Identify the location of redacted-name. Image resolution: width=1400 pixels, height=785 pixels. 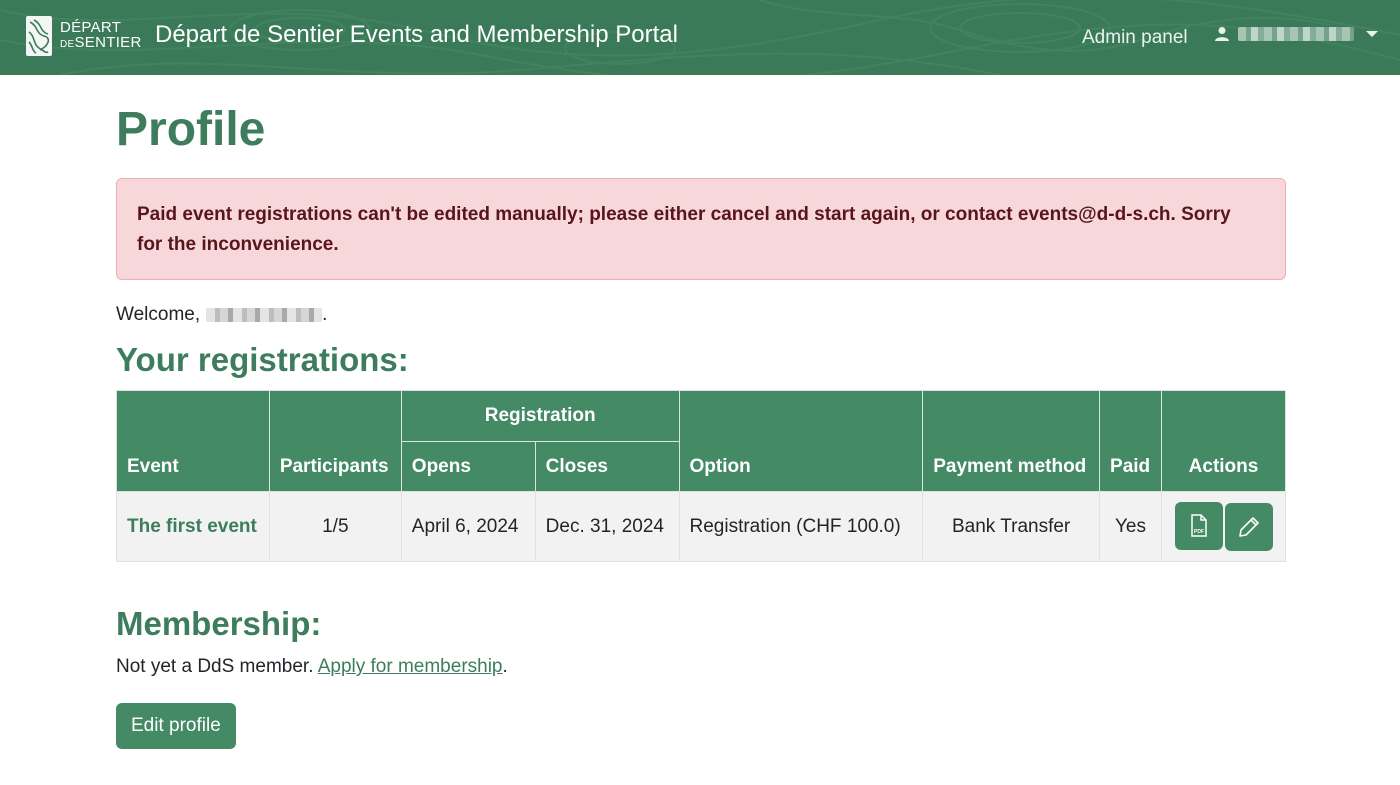
(264, 315).